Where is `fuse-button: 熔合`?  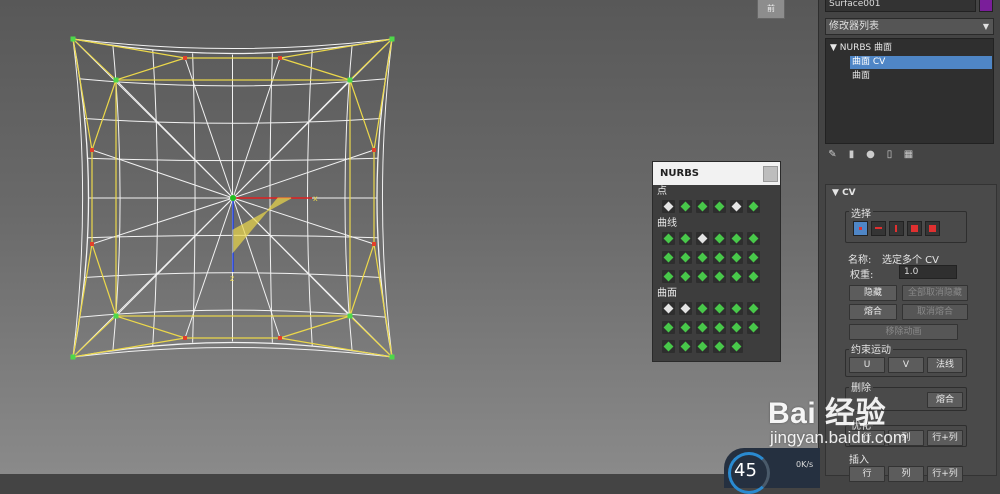 fuse-button: 熔合 is located at coordinates (873, 312).